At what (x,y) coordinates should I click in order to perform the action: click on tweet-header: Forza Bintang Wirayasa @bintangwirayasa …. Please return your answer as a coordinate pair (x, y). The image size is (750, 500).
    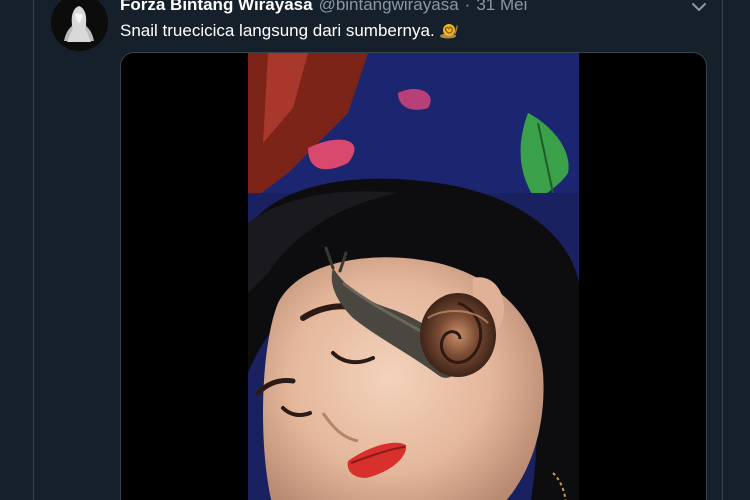
    Looking at the image, I should click on (323, 8).